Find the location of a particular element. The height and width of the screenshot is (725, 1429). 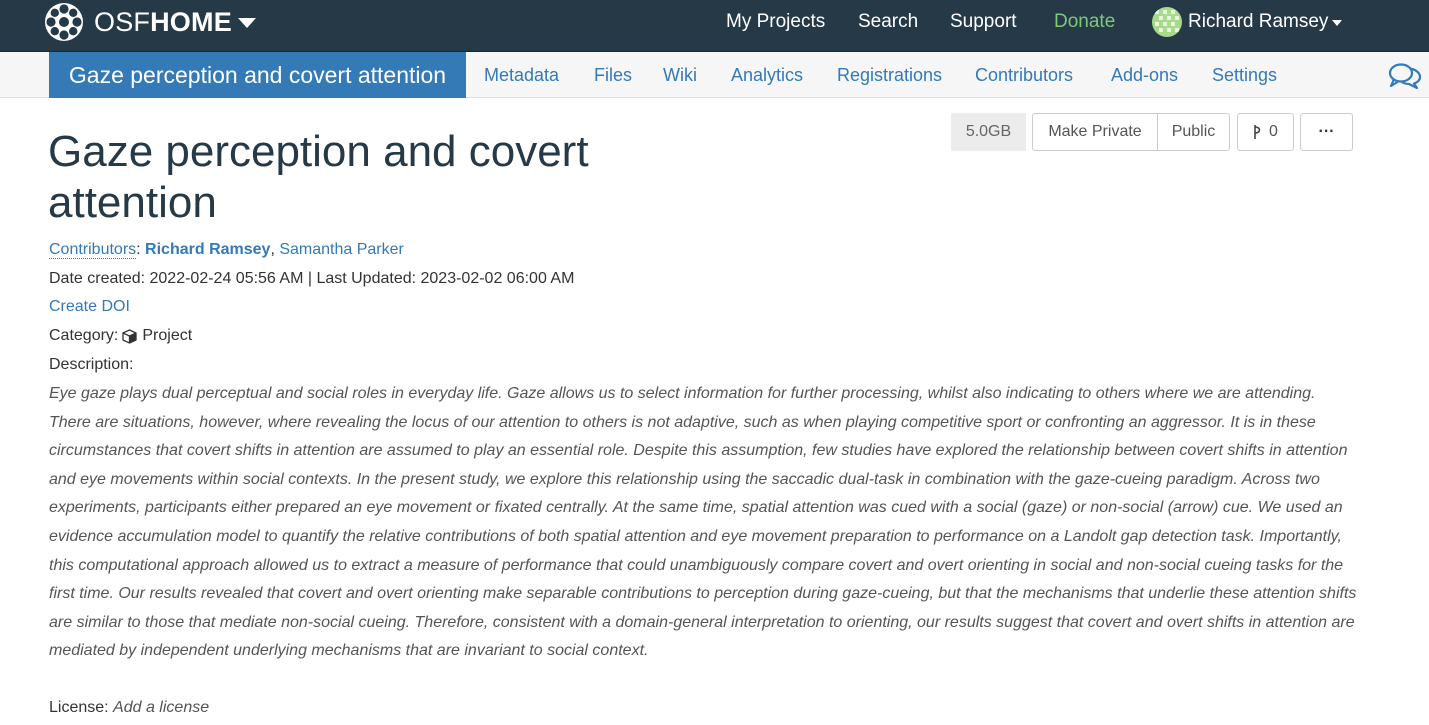

tab-metadata: Metadata is located at coordinates (521, 75).